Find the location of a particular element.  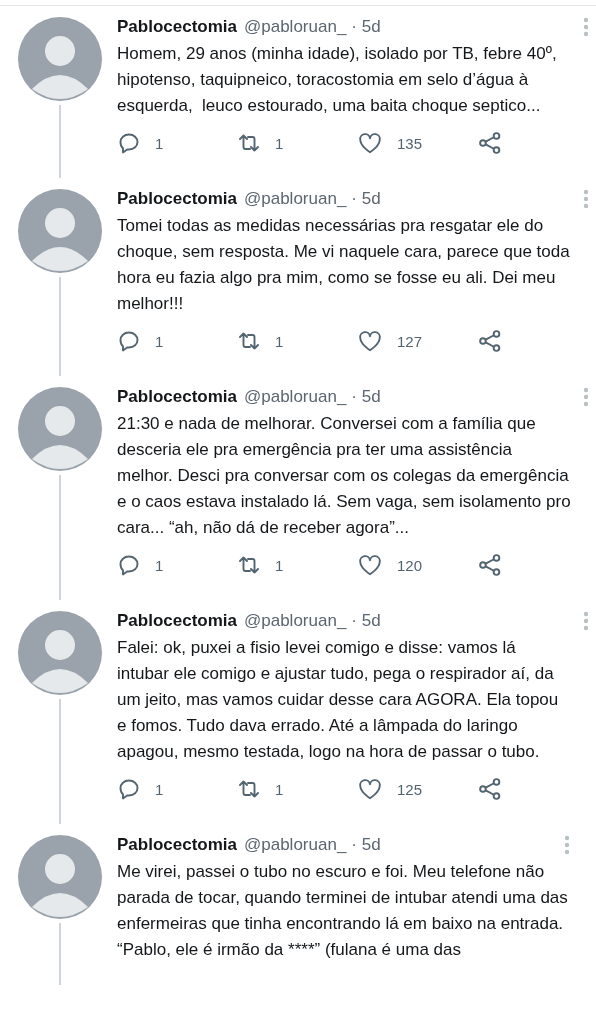

like-count: 135 is located at coordinates (410, 143).